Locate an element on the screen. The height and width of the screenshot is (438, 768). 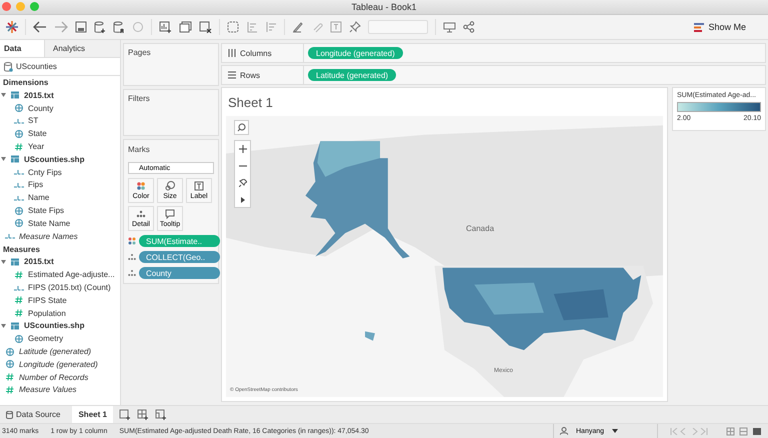
field-item: Longitude (generated) is located at coordinates (58, 364).